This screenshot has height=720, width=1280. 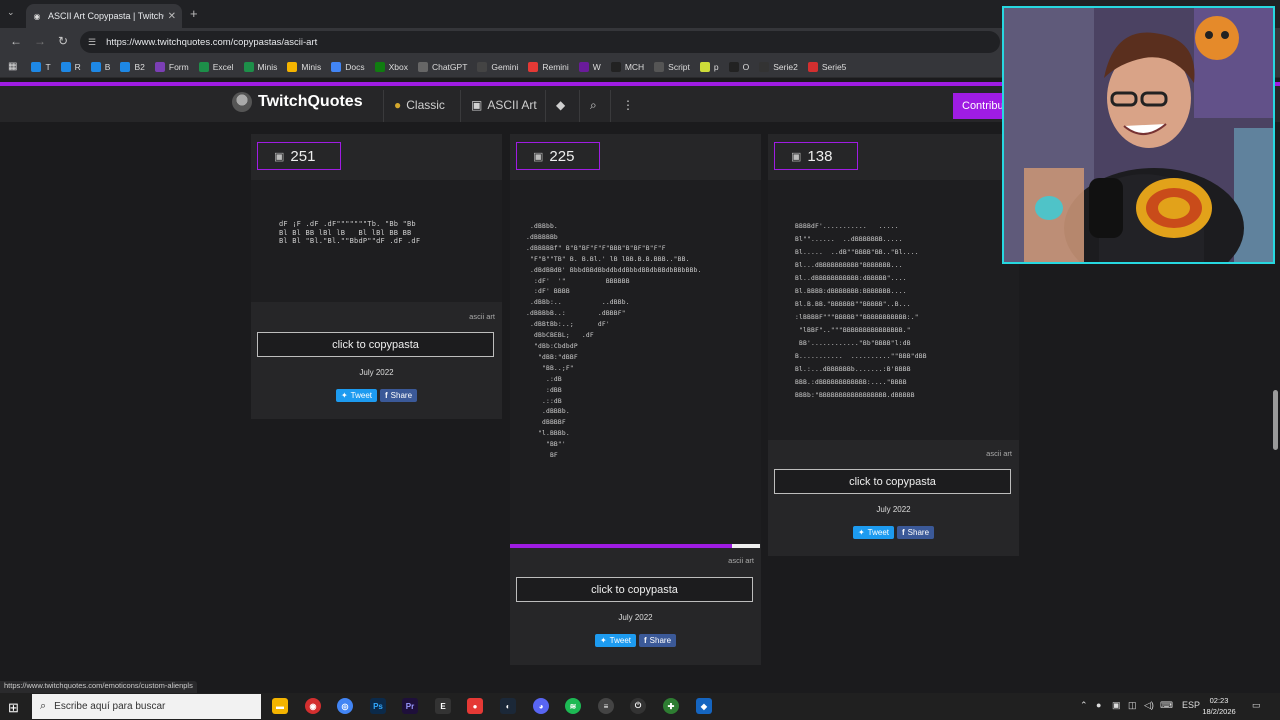 I want to click on bookmark-item: B, so click(x=100, y=66).